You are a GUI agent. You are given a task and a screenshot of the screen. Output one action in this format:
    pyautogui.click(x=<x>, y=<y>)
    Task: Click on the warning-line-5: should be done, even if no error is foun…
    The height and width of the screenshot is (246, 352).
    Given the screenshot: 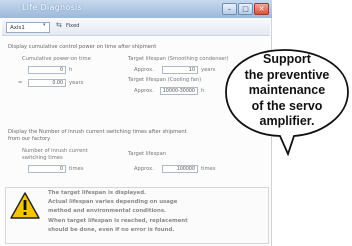 What is the action you would take?
    pyautogui.click(x=111, y=230)
    